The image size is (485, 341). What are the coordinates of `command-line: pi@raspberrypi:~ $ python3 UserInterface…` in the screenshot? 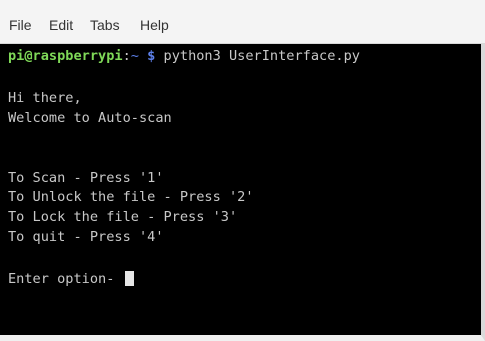 It's located at (184, 56).